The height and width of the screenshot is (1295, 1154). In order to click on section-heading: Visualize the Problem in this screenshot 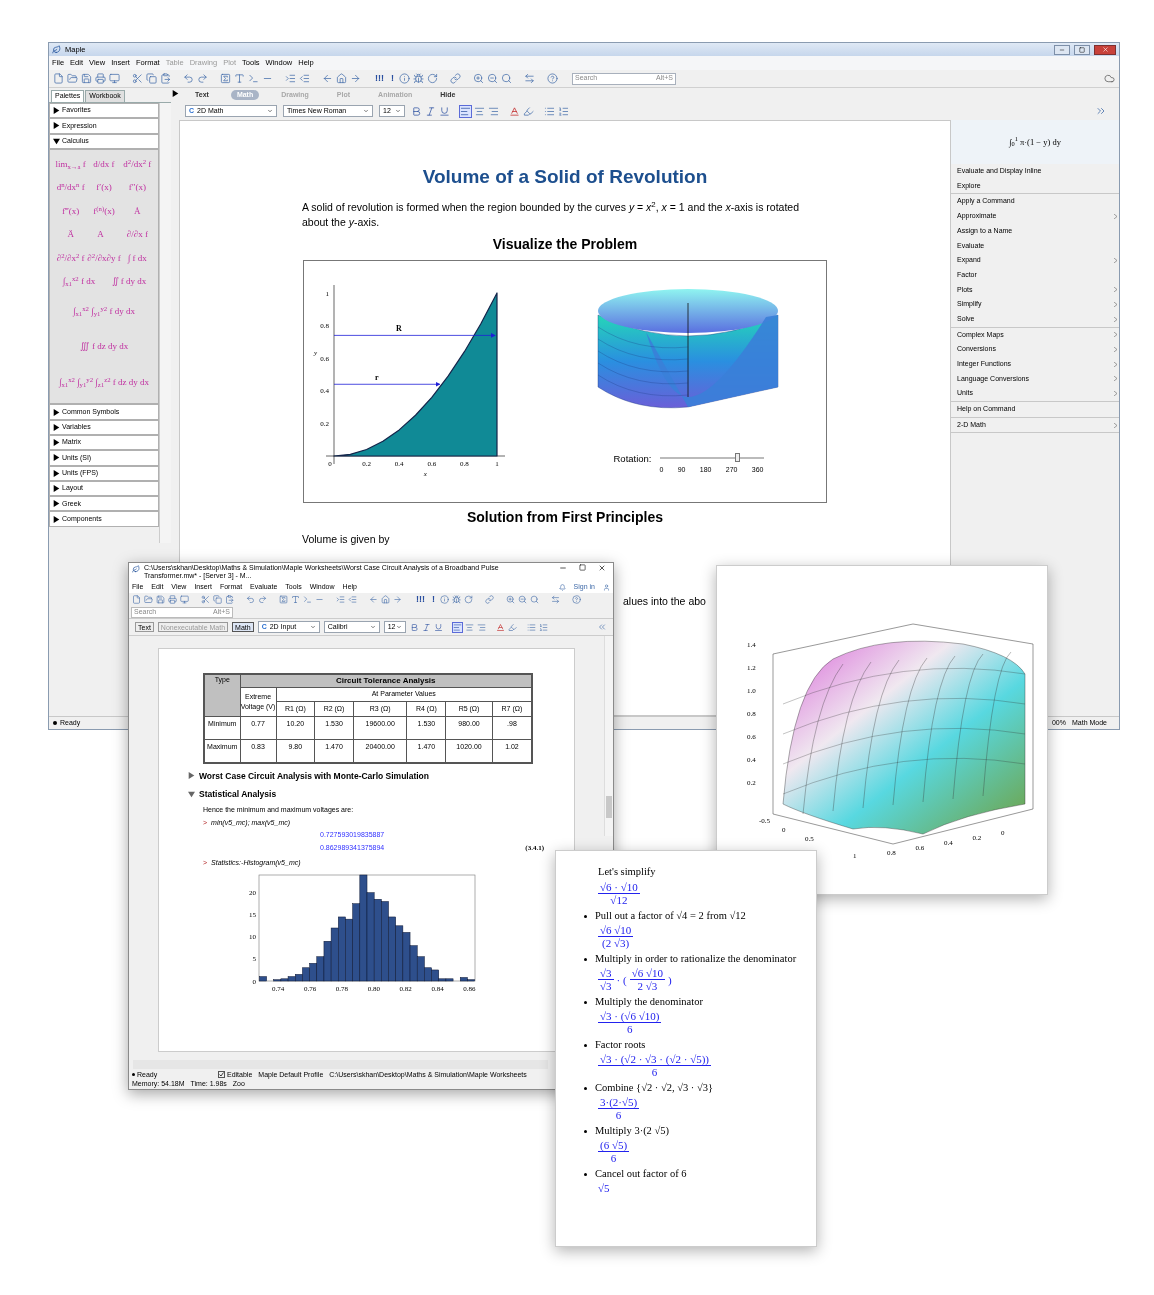, I will do `click(565, 244)`.